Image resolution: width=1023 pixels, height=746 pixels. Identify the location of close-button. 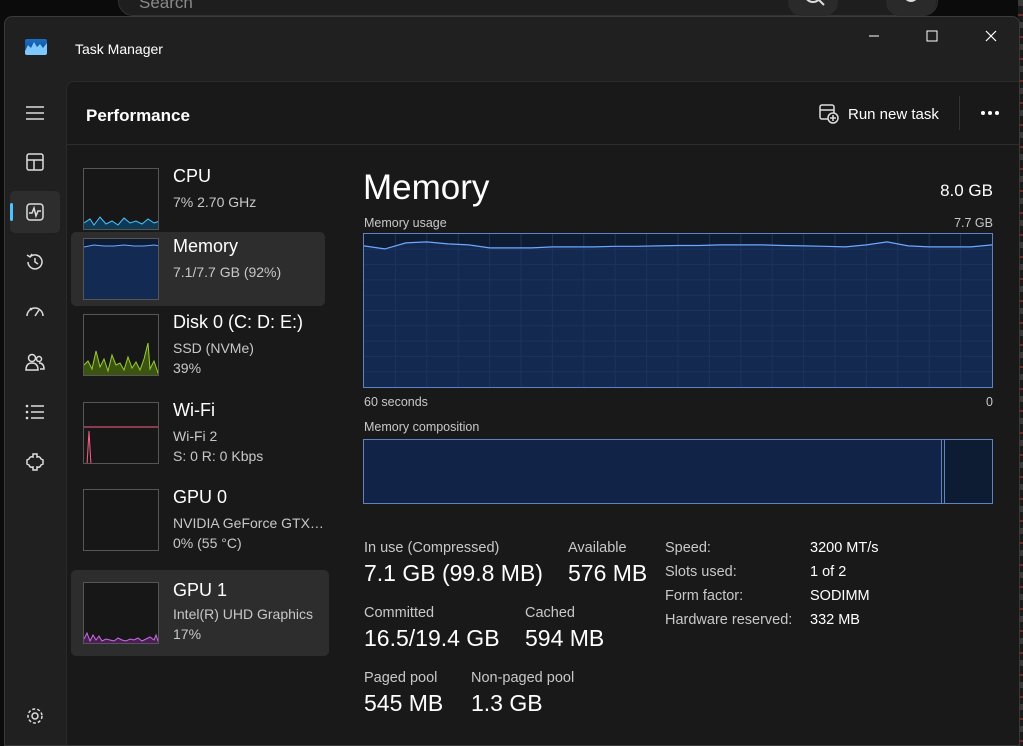
(990, 36).